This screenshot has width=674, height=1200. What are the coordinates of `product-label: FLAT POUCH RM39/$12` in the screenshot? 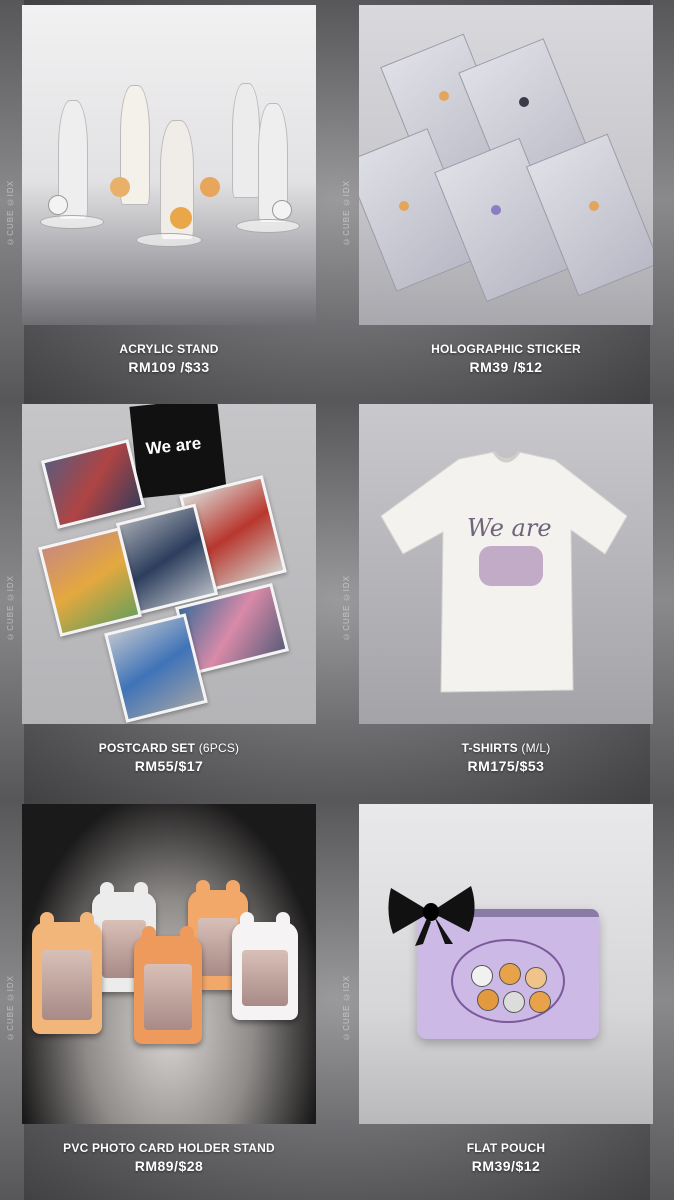 It's located at (506, 1157).